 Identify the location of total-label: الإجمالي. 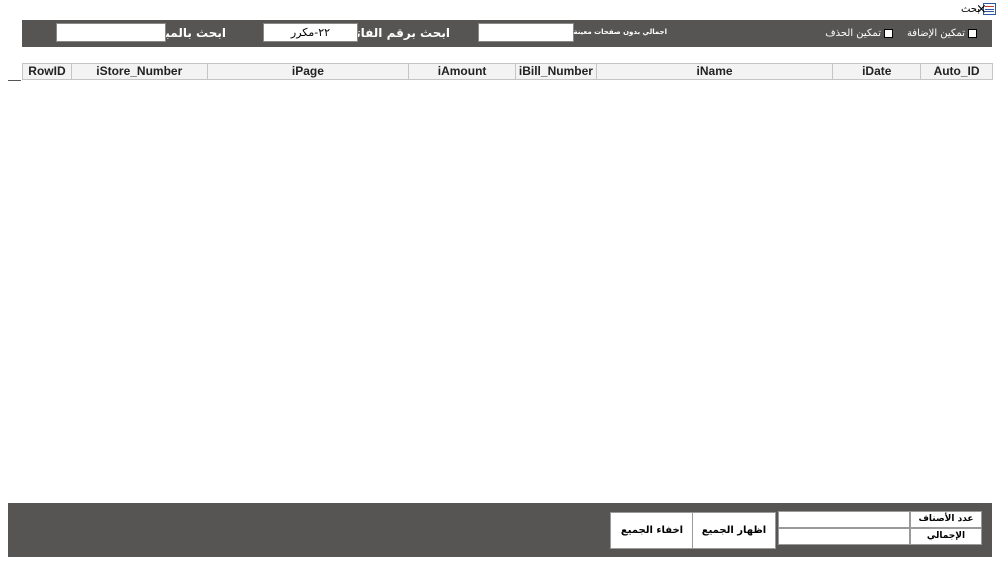
(946, 536).